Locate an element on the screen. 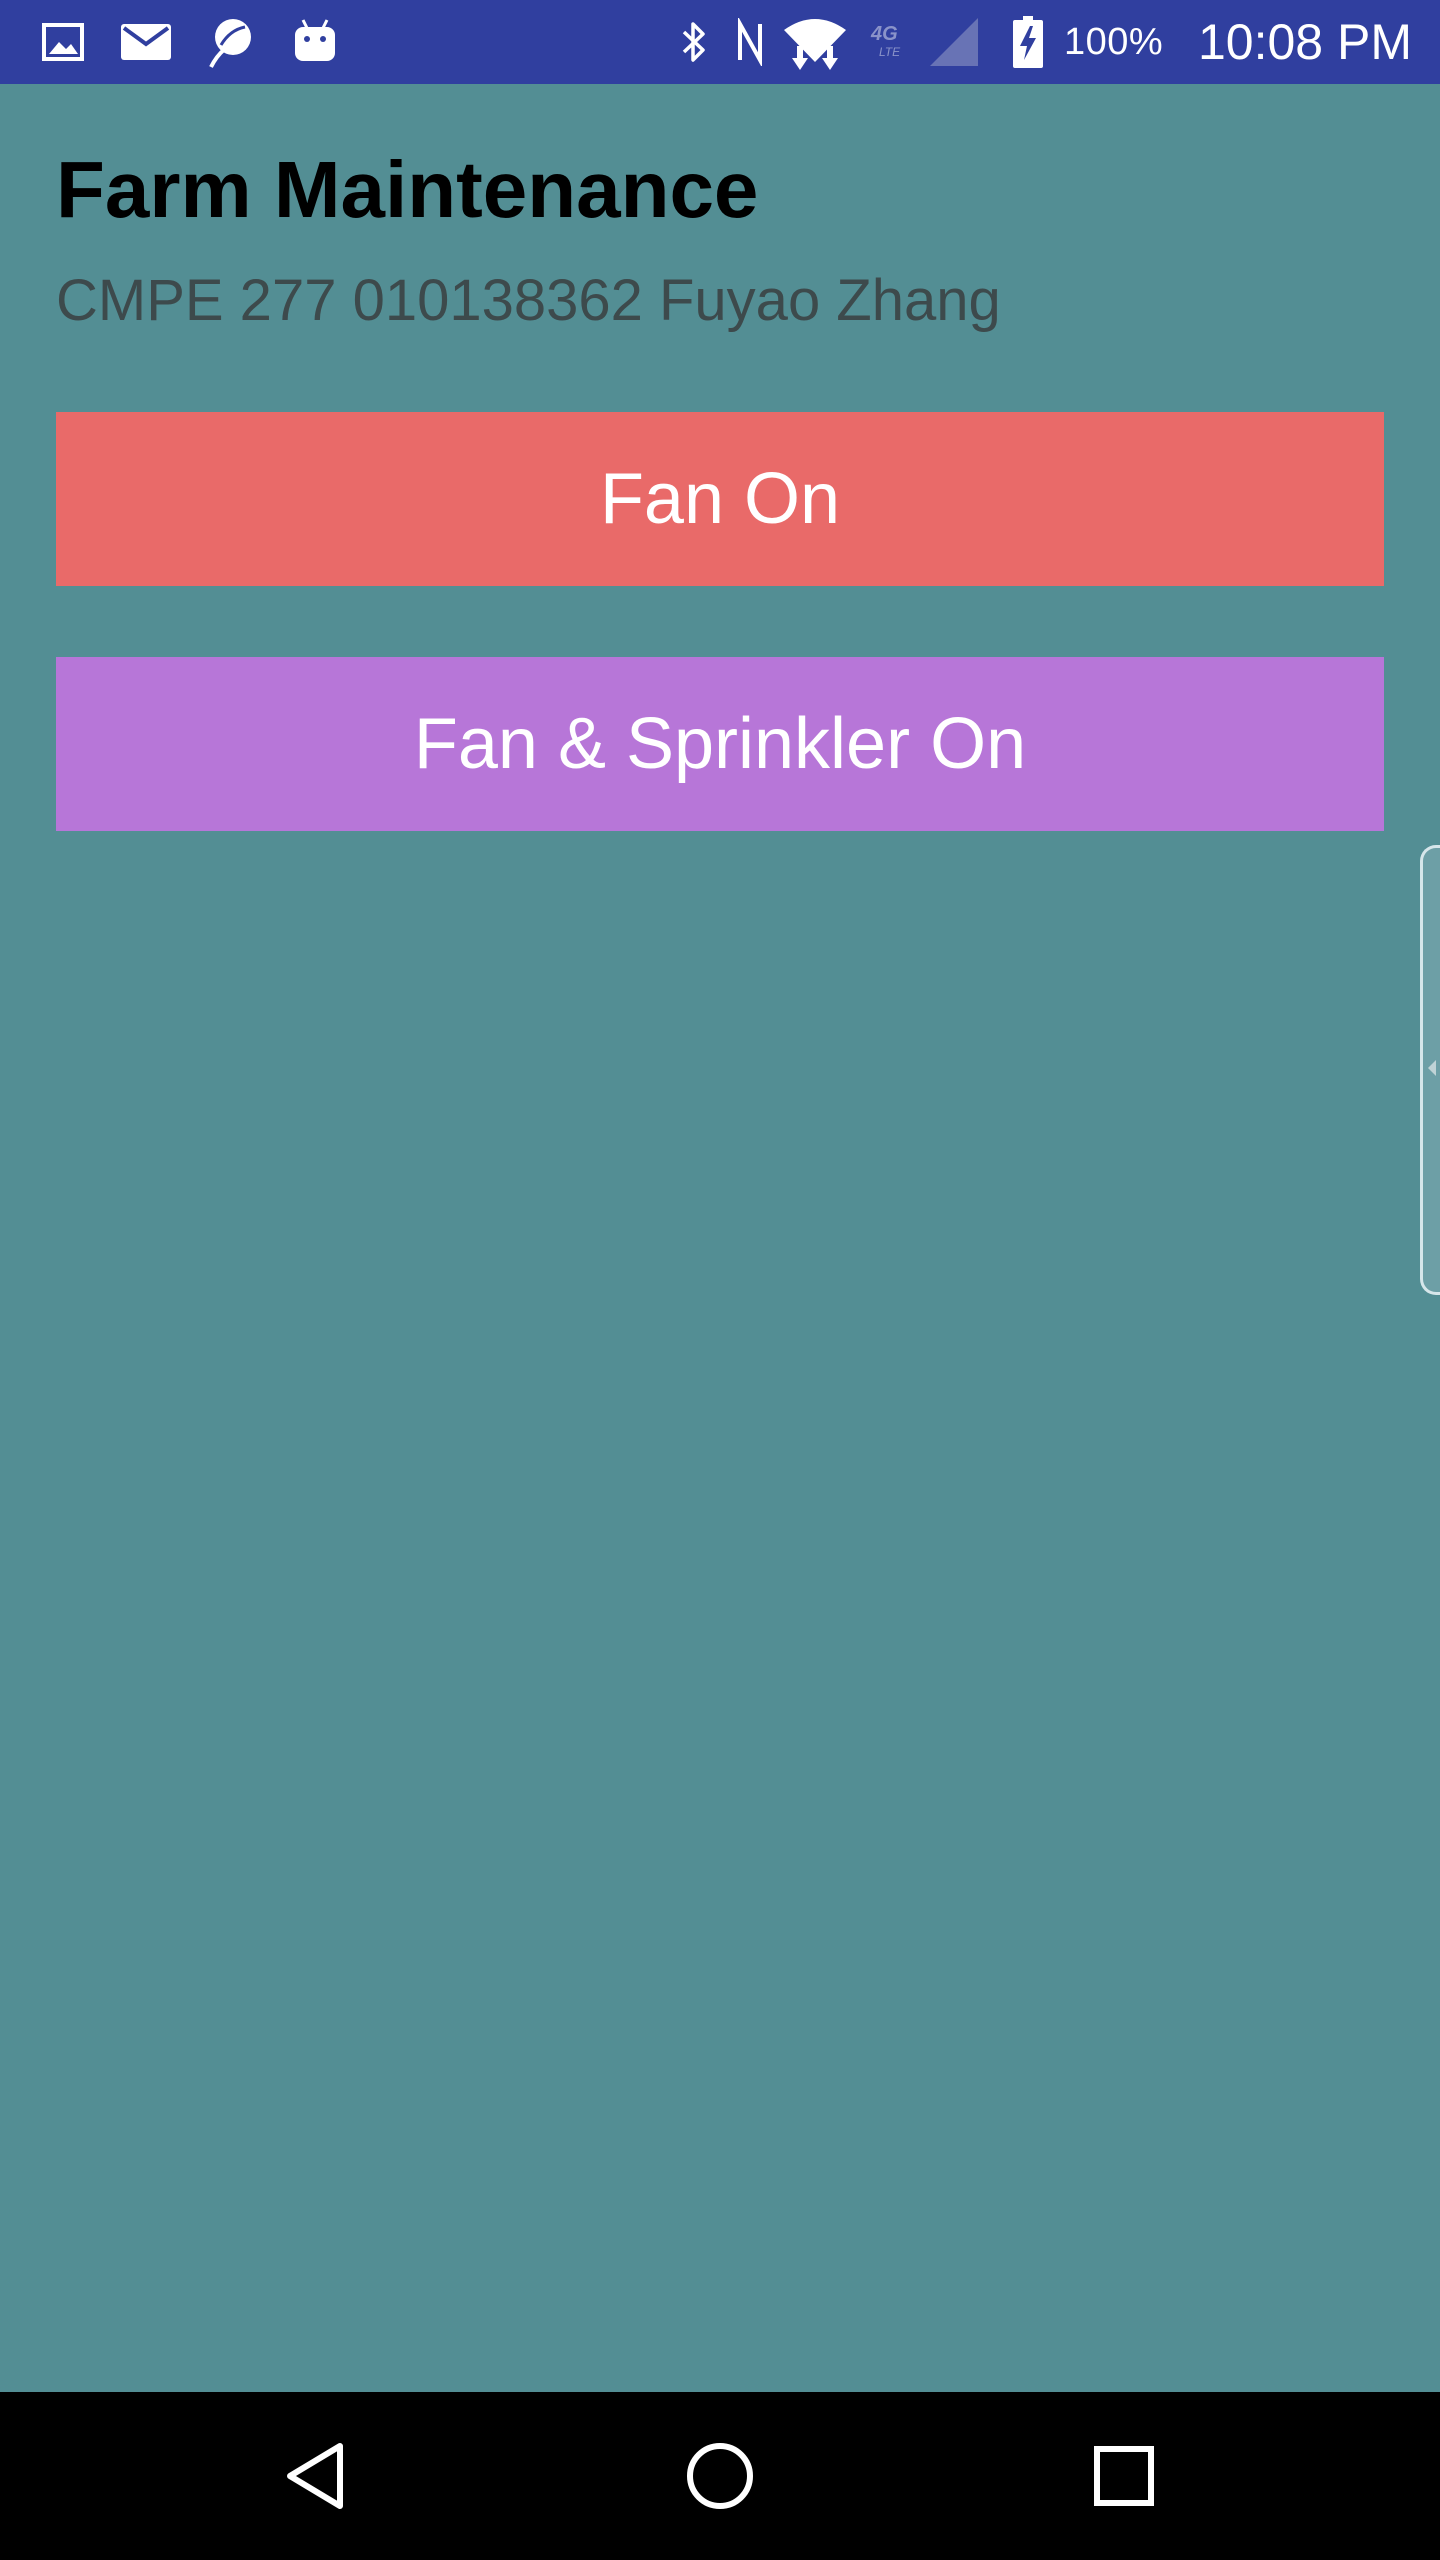 The width and height of the screenshot is (1440, 2560). lte-4g-icon: 4G LTE is located at coordinates (889, 42).